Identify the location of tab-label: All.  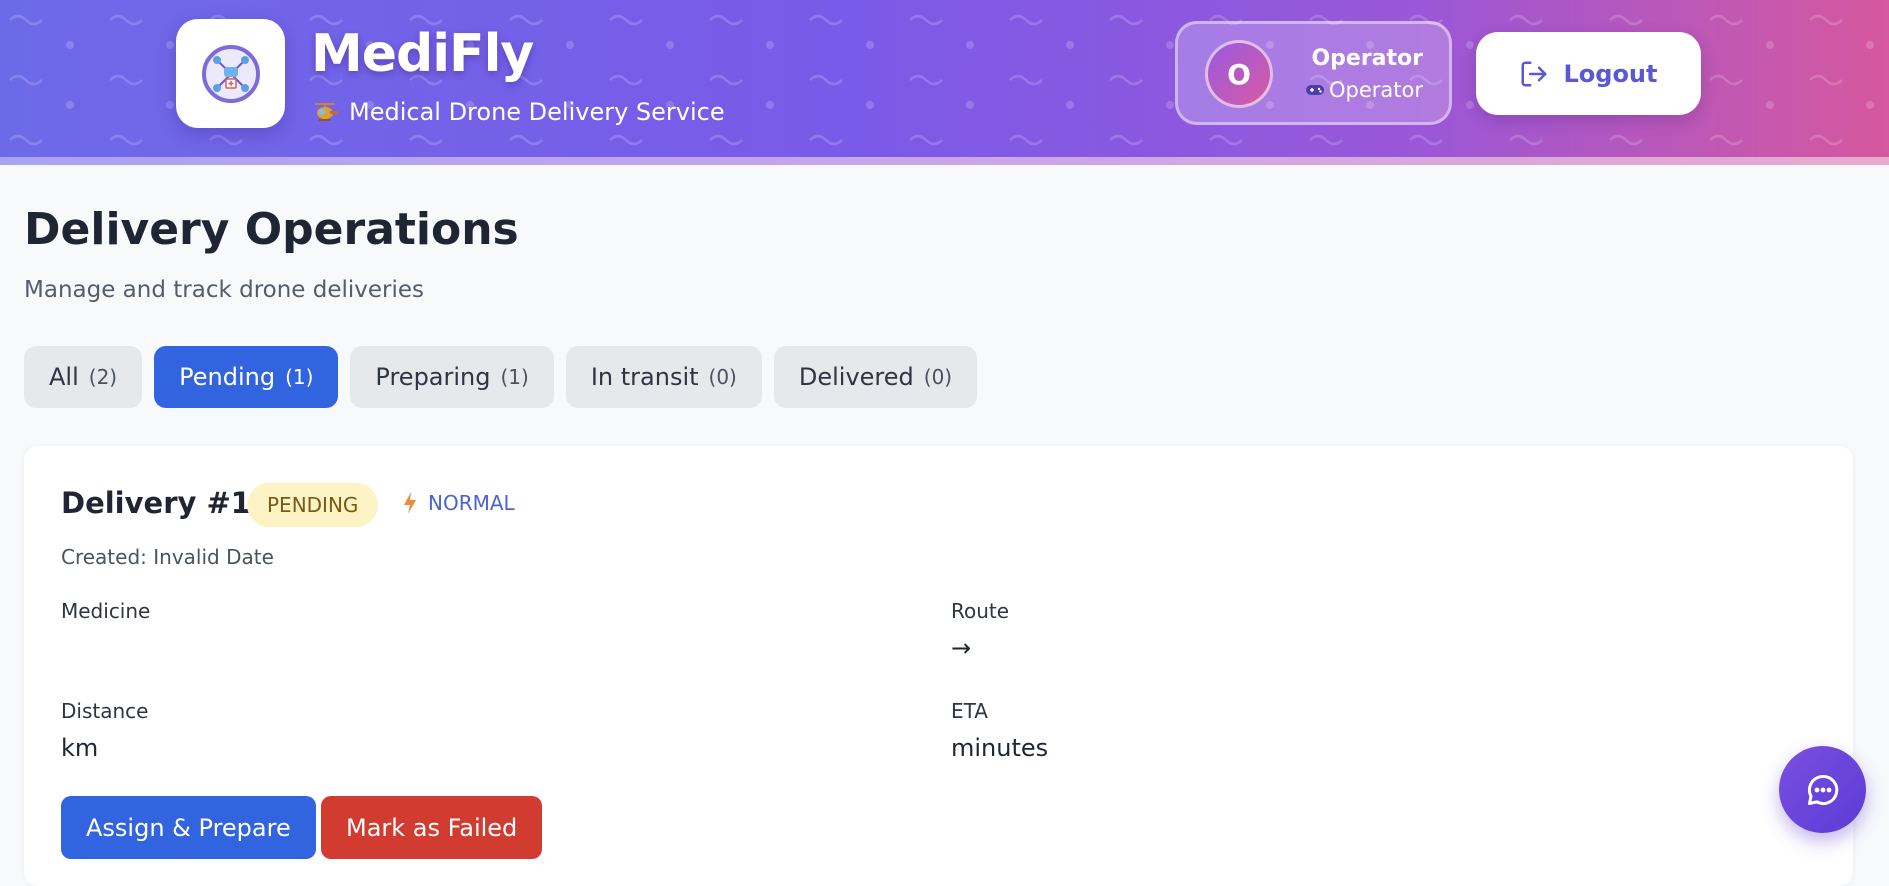
(64, 377).